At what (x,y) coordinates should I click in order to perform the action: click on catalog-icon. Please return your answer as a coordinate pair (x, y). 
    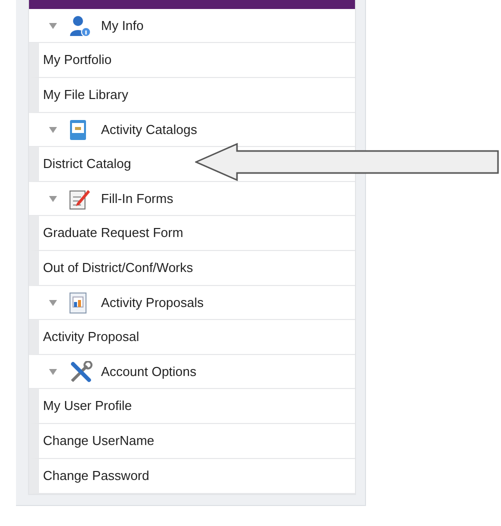
    Looking at the image, I should click on (78, 129).